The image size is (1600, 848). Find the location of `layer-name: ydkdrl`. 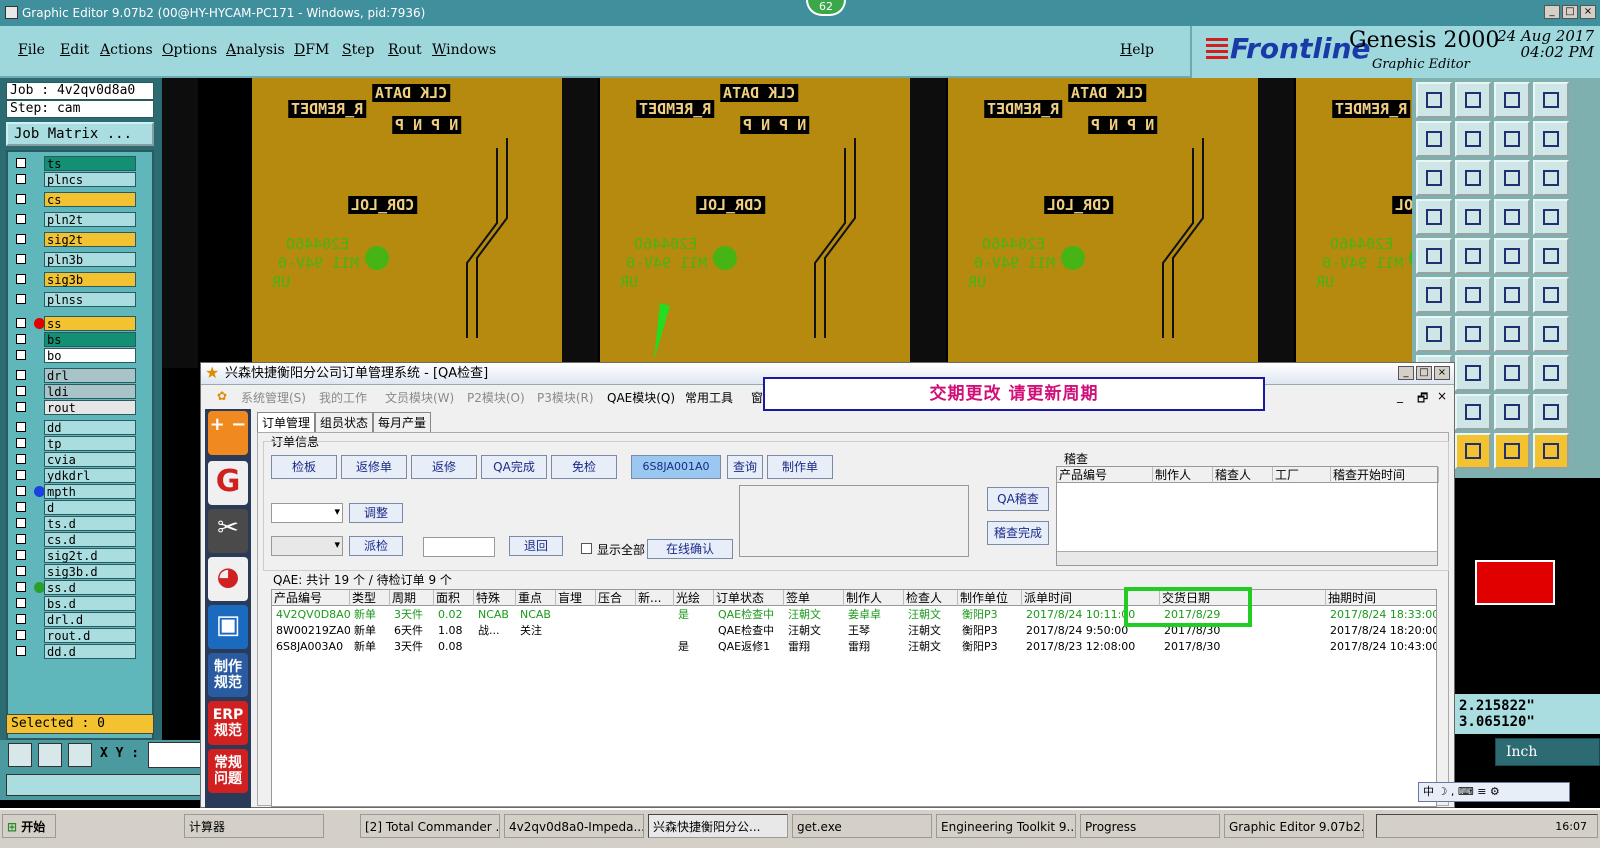

layer-name: ydkdrl is located at coordinates (90, 475).